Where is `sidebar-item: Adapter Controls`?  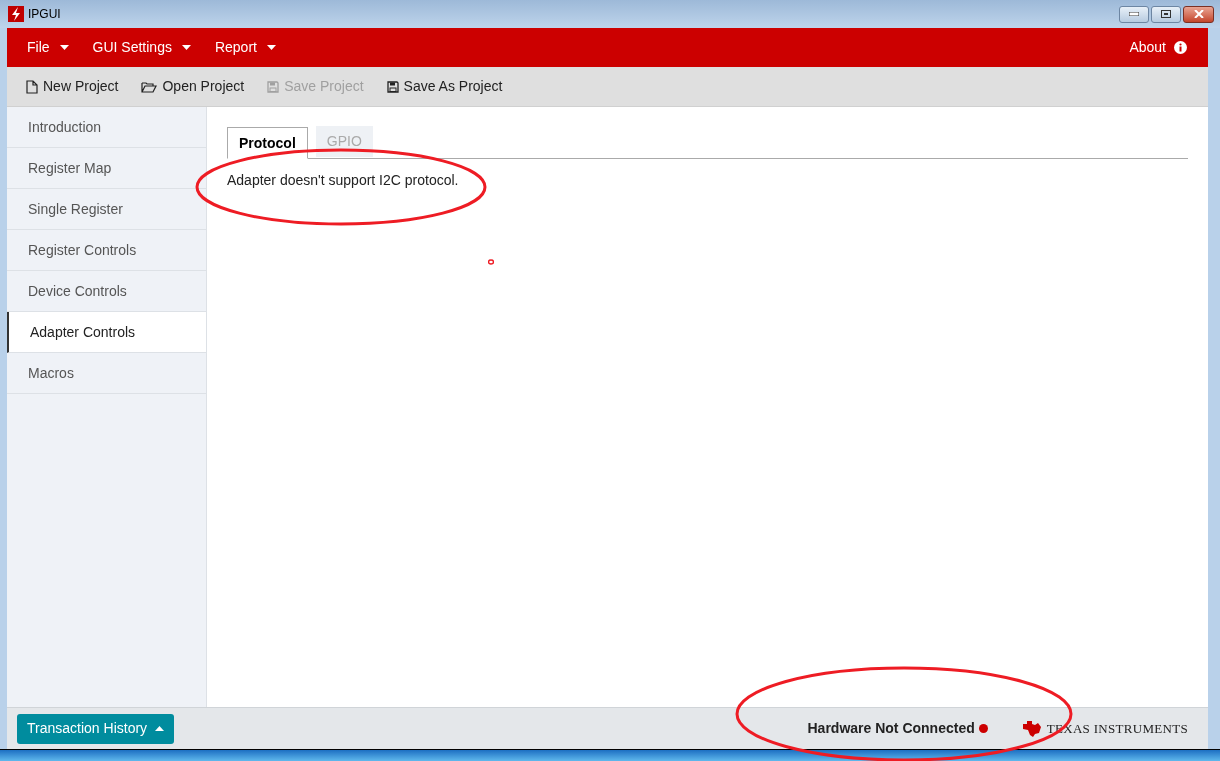
sidebar-item: Adapter Controls is located at coordinates (106, 332).